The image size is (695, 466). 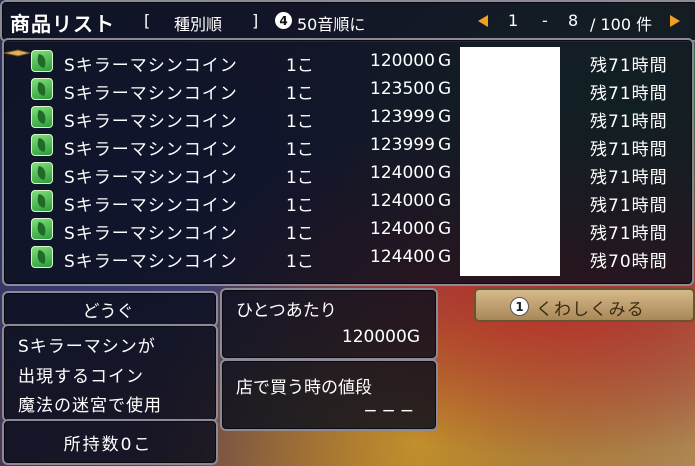 What do you see at coordinates (348, 258) in the screenshot?
I see `listing-row: Sキラーマシンコイン 1こ 124400 G 残70時間` at bounding box center [348, 258].